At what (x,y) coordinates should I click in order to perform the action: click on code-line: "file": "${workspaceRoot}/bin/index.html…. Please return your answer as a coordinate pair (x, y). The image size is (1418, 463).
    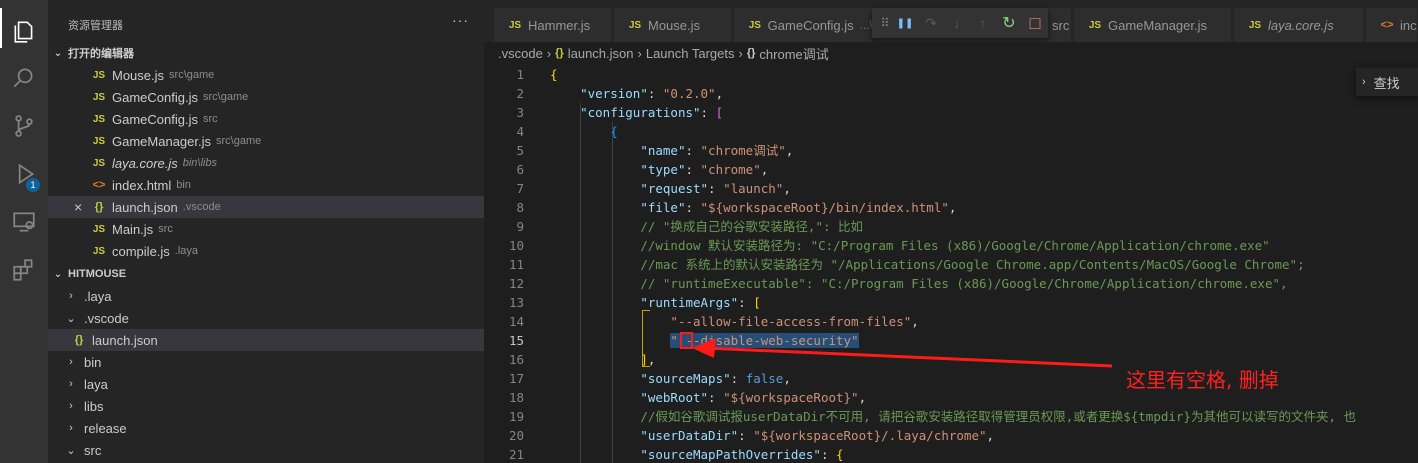
    Looking at the image, I should click on (753, 207).